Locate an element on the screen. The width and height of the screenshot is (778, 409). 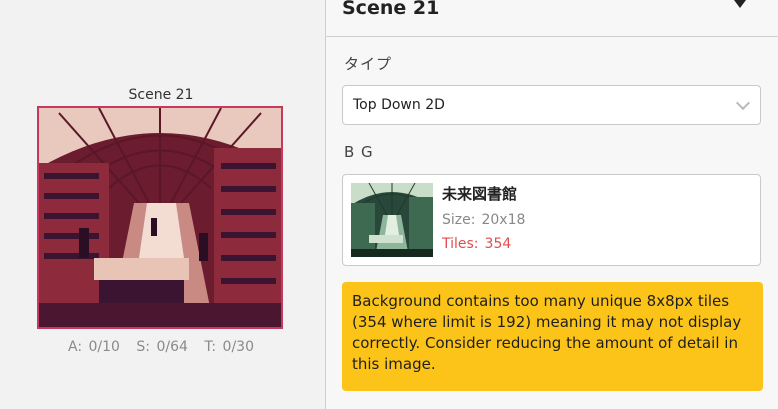
background-thumbnail is located at coordinates (392, 220).